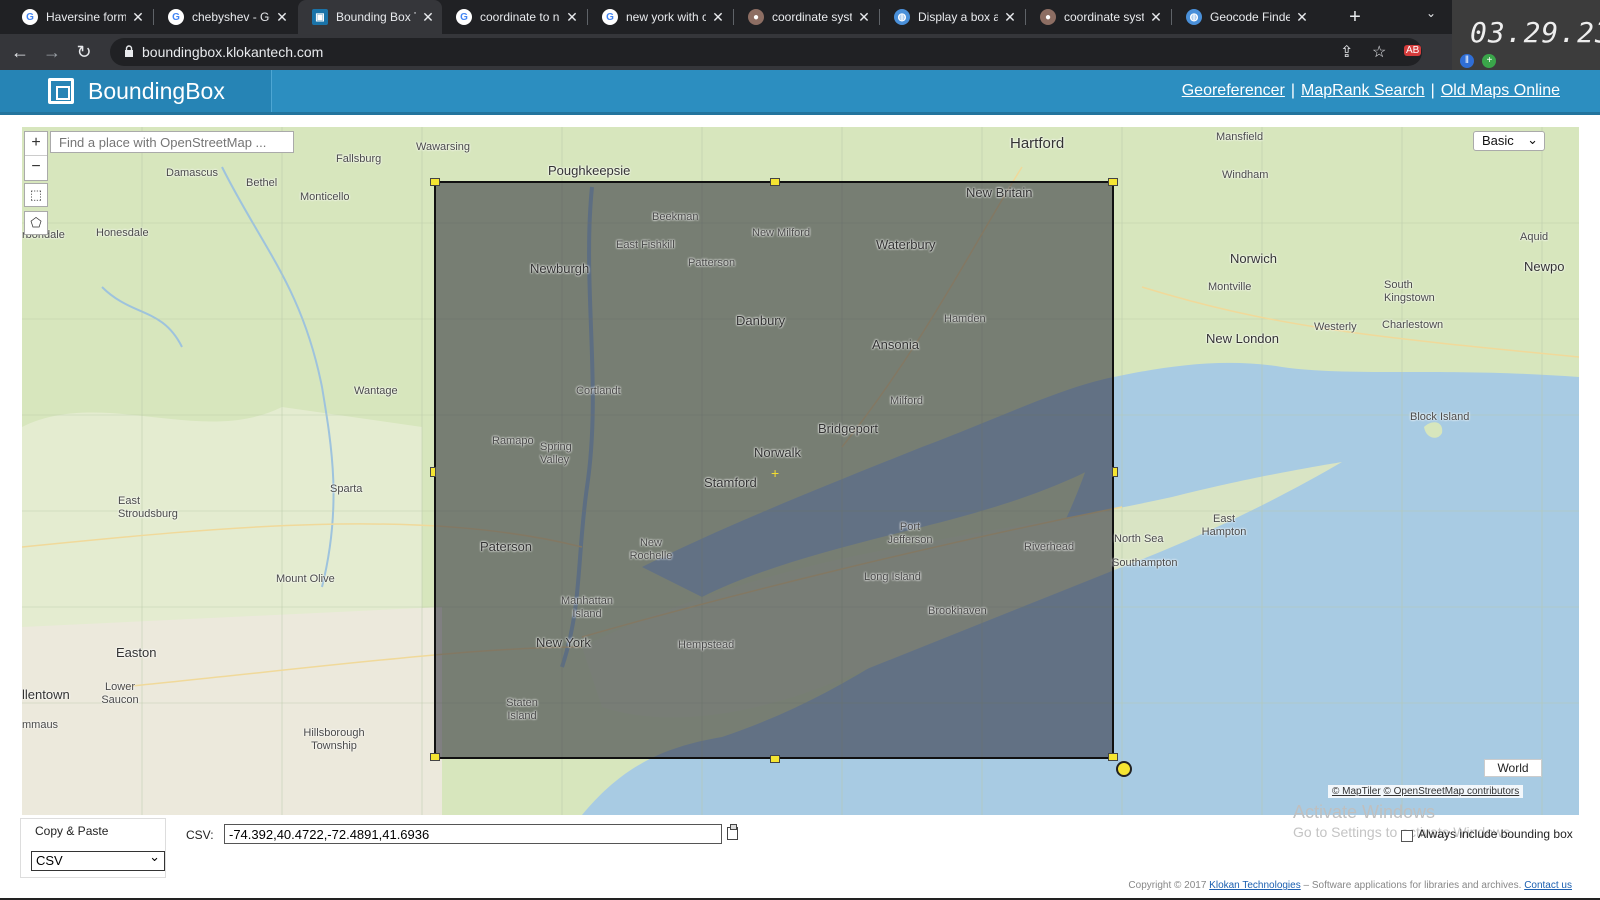  I want to click on world-button: World, so click(1513, 768).